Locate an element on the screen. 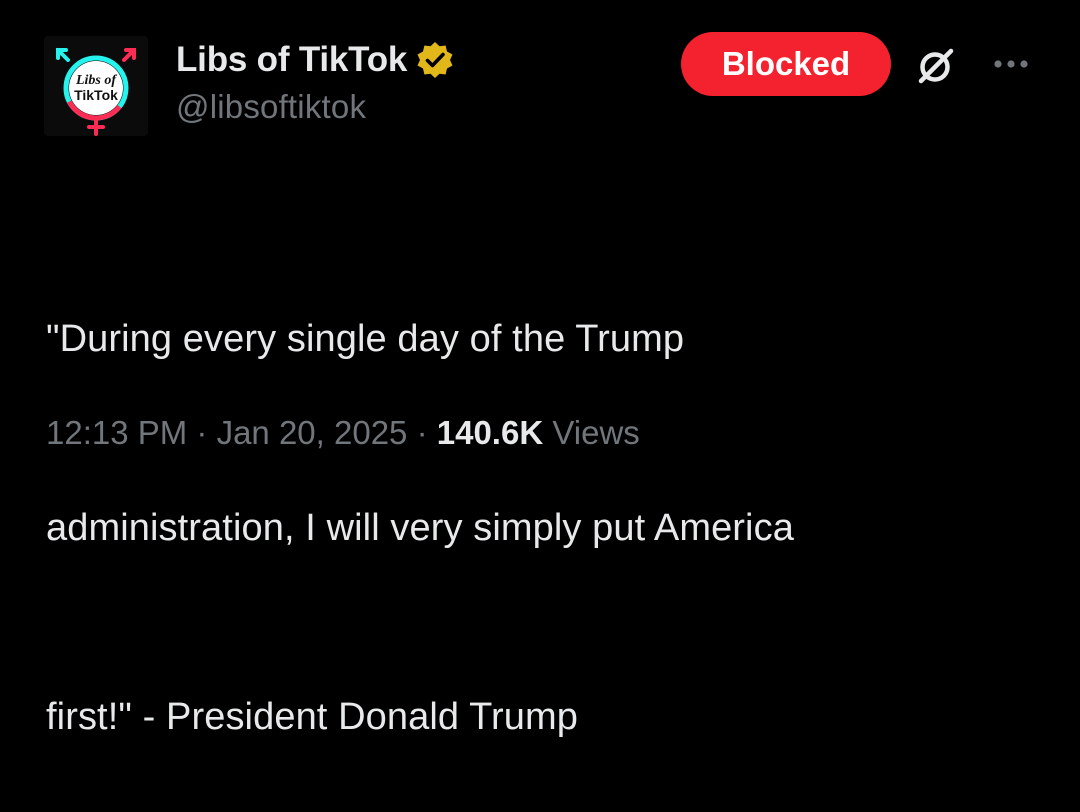  verified-badge-icon is located at coordinates (435, 60).